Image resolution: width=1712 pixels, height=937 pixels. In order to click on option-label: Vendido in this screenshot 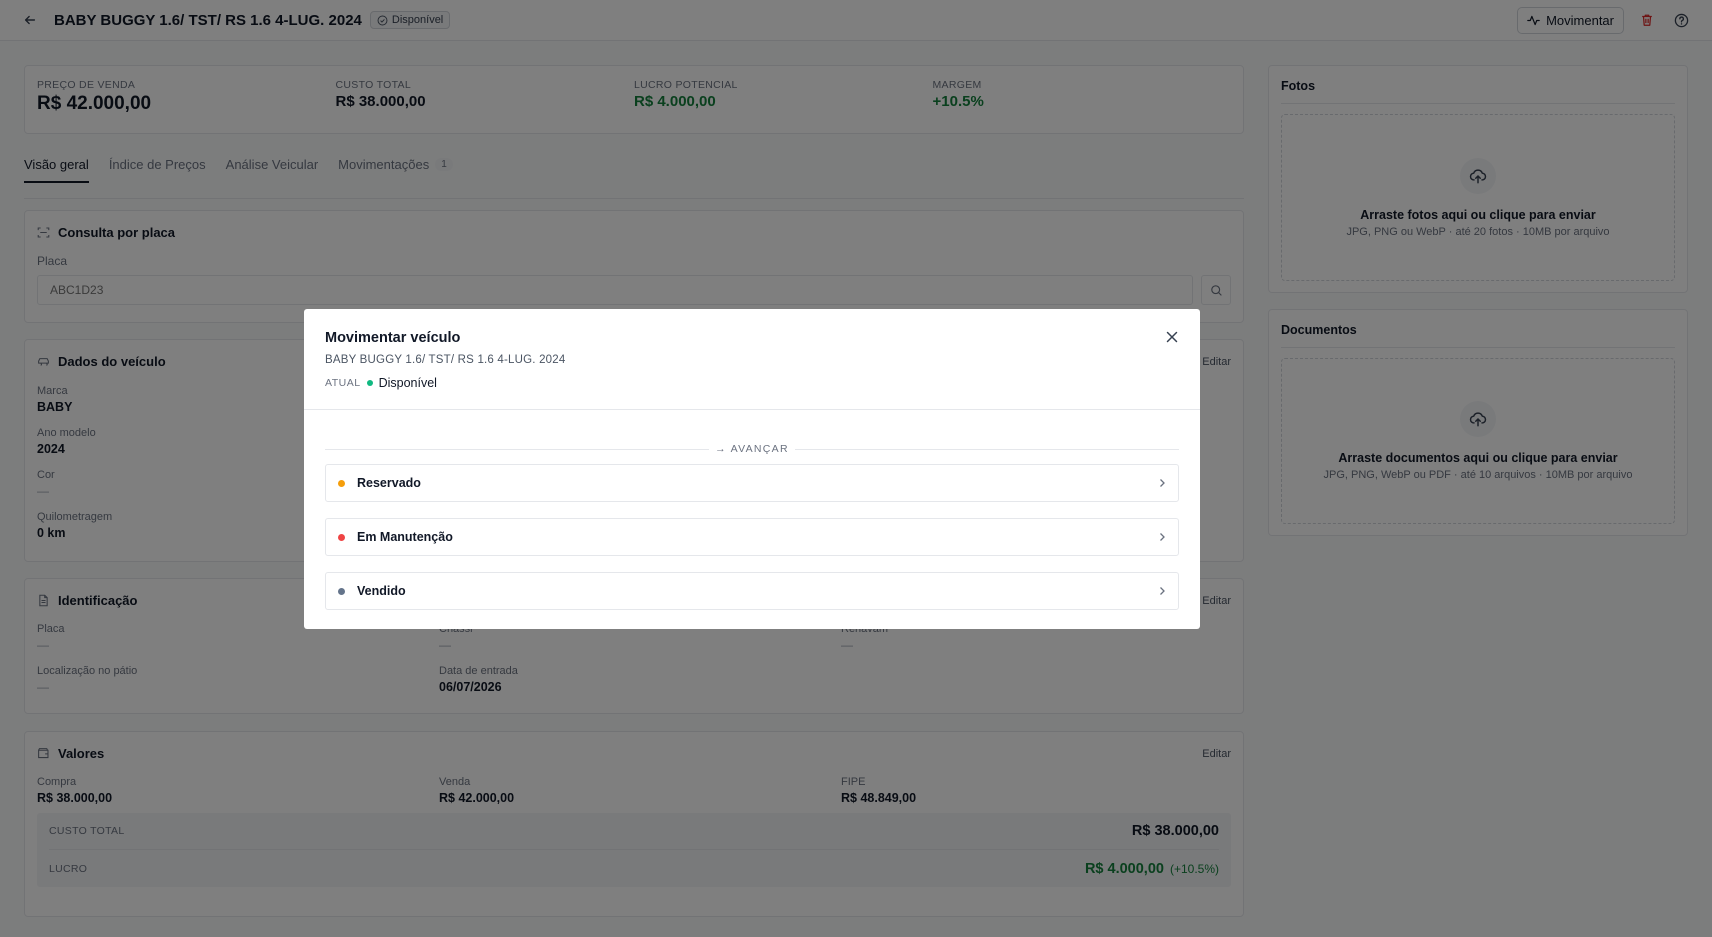, I will do `click(381, 591)`.